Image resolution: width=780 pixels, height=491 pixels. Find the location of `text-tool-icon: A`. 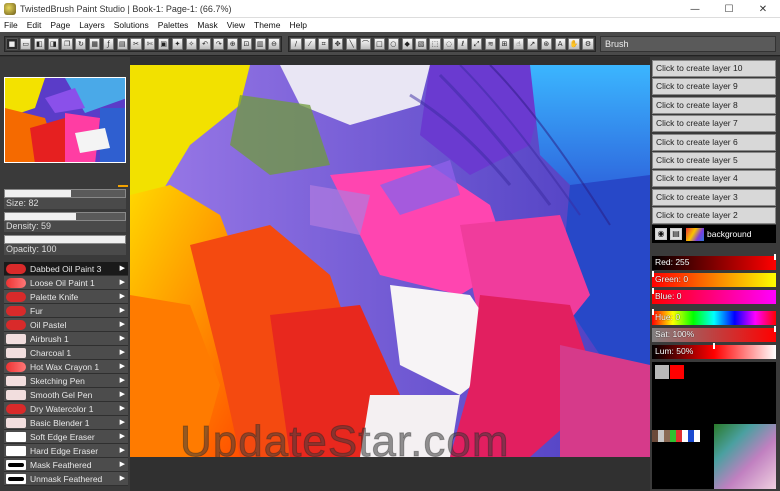

text-tool-icon: A is located at coordinates (560, 44).